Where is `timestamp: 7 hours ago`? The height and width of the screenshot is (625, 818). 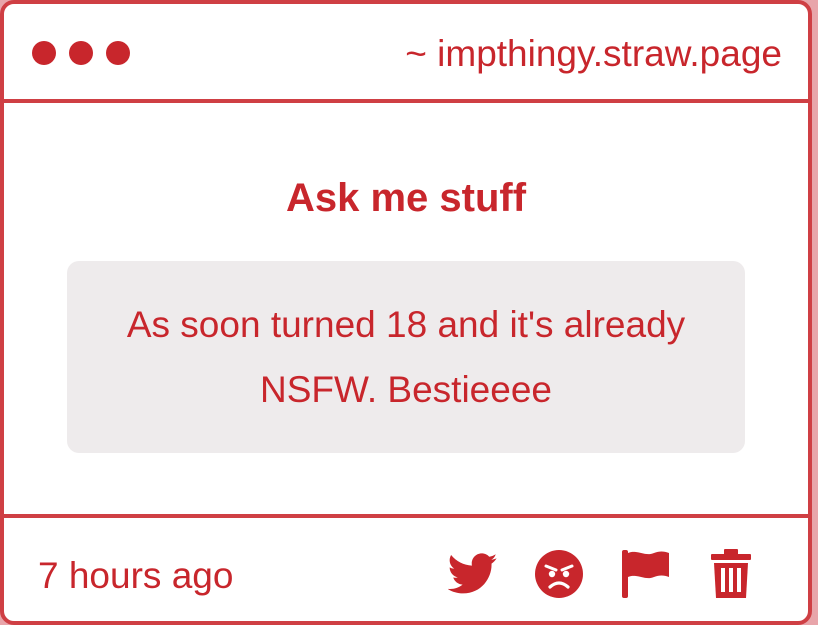 timestamp: 7 hours ago is located at coordinates (136, 575).